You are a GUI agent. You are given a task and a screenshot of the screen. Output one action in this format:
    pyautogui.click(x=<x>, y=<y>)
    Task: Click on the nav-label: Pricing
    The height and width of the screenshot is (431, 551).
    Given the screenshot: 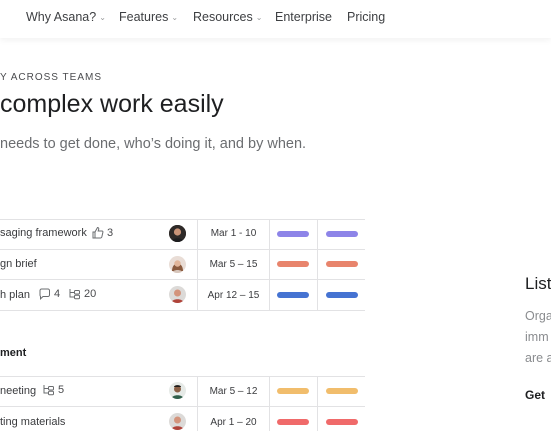 What is the action you would take?
    pyautogui.click(x=366, y=17)
    